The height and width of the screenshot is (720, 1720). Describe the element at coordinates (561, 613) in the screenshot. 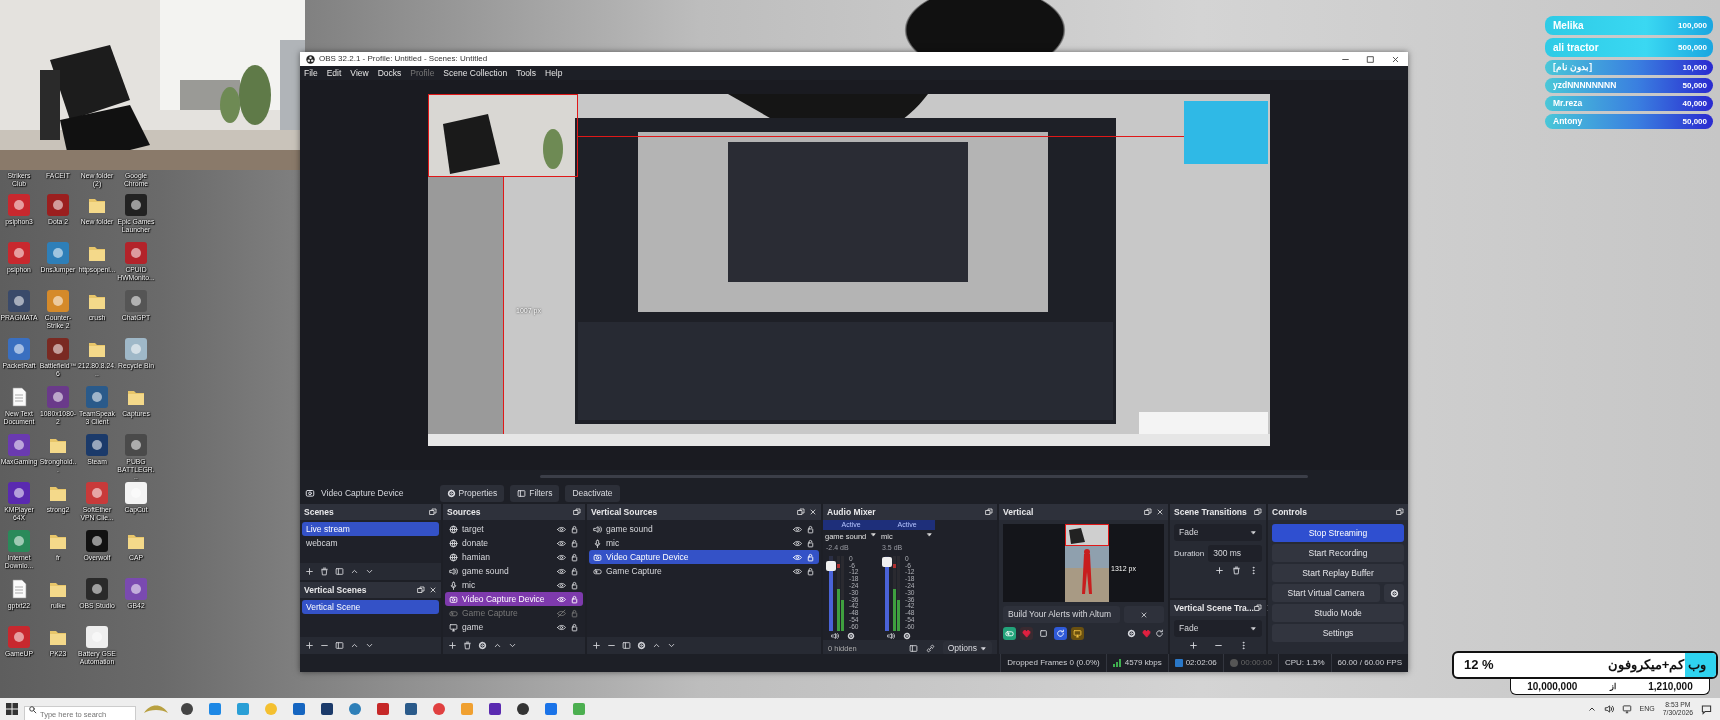

I see `eye-slash-icon` at that location.